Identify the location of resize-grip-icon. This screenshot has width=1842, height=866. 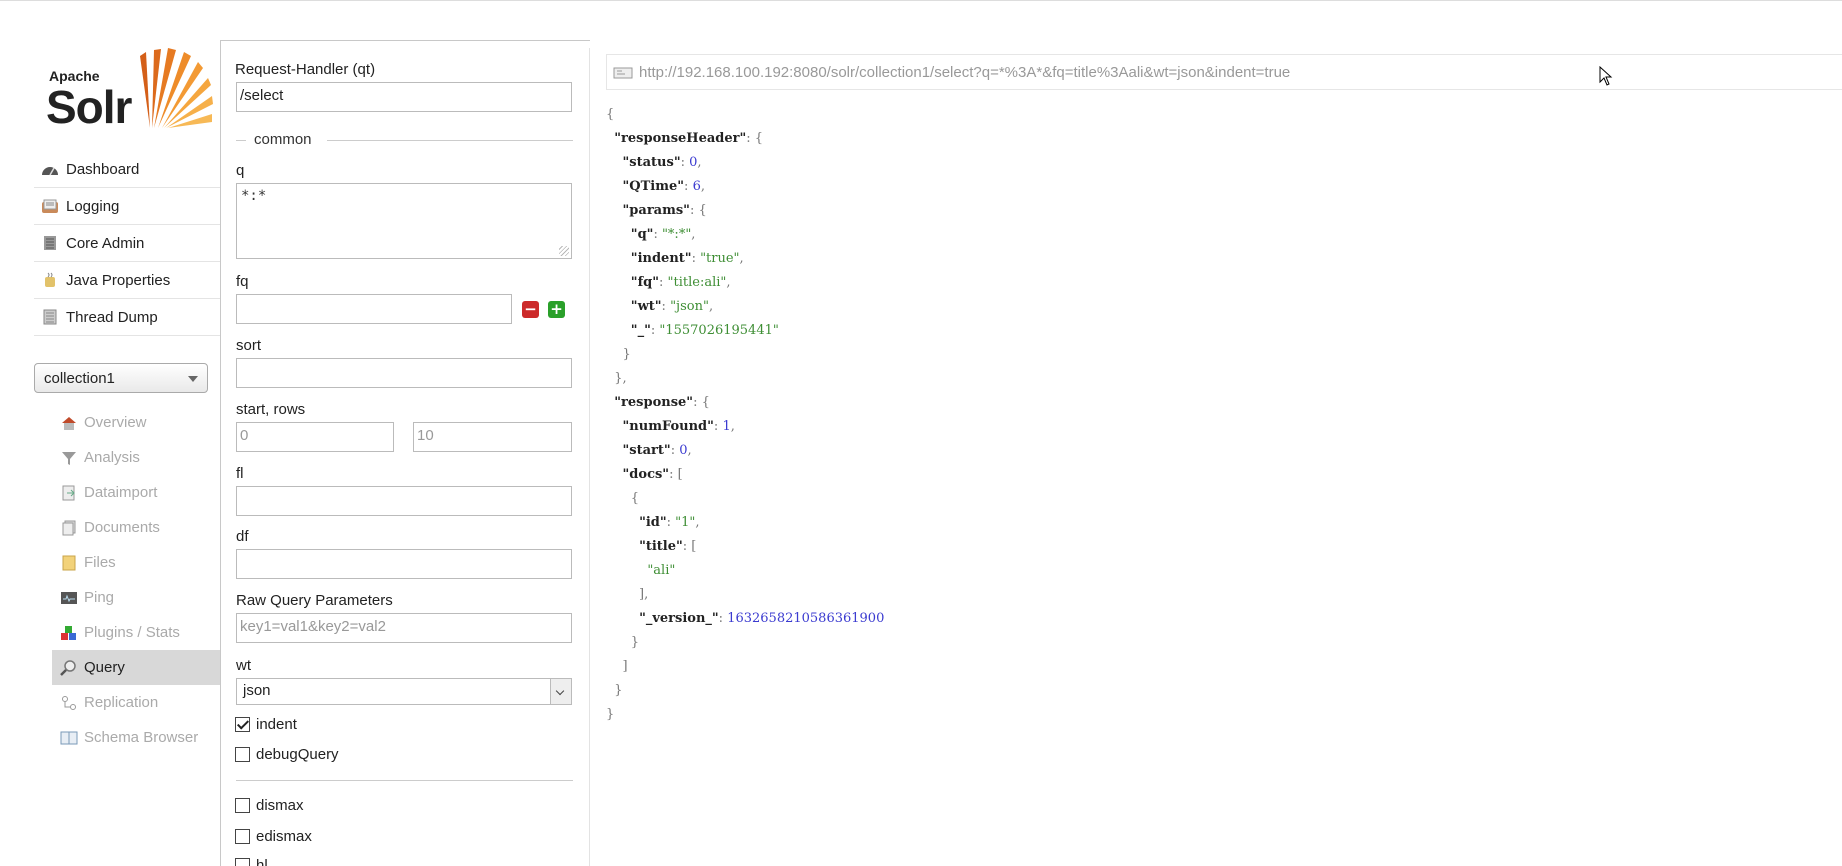
(564, 251).